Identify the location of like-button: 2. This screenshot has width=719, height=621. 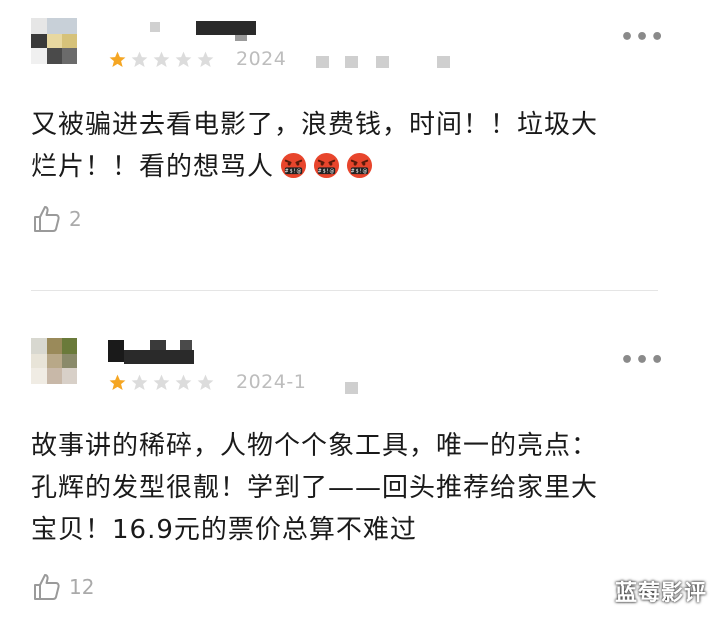
(56, 219).